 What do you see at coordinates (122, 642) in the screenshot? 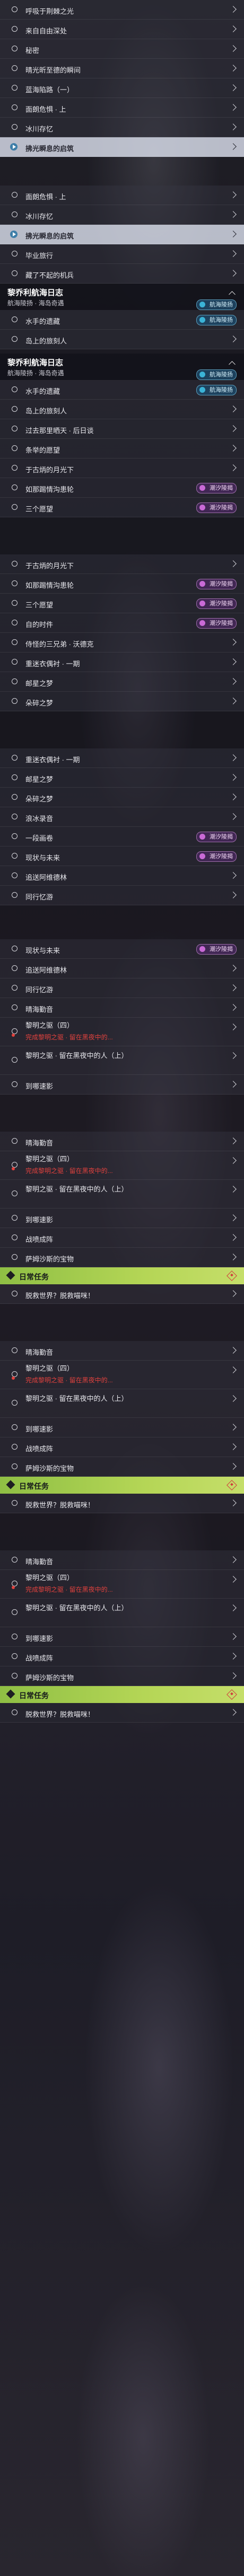
I see `quest-row: 侍怪的三兄弟 · 沃德克` at bounding box center [122, 642].